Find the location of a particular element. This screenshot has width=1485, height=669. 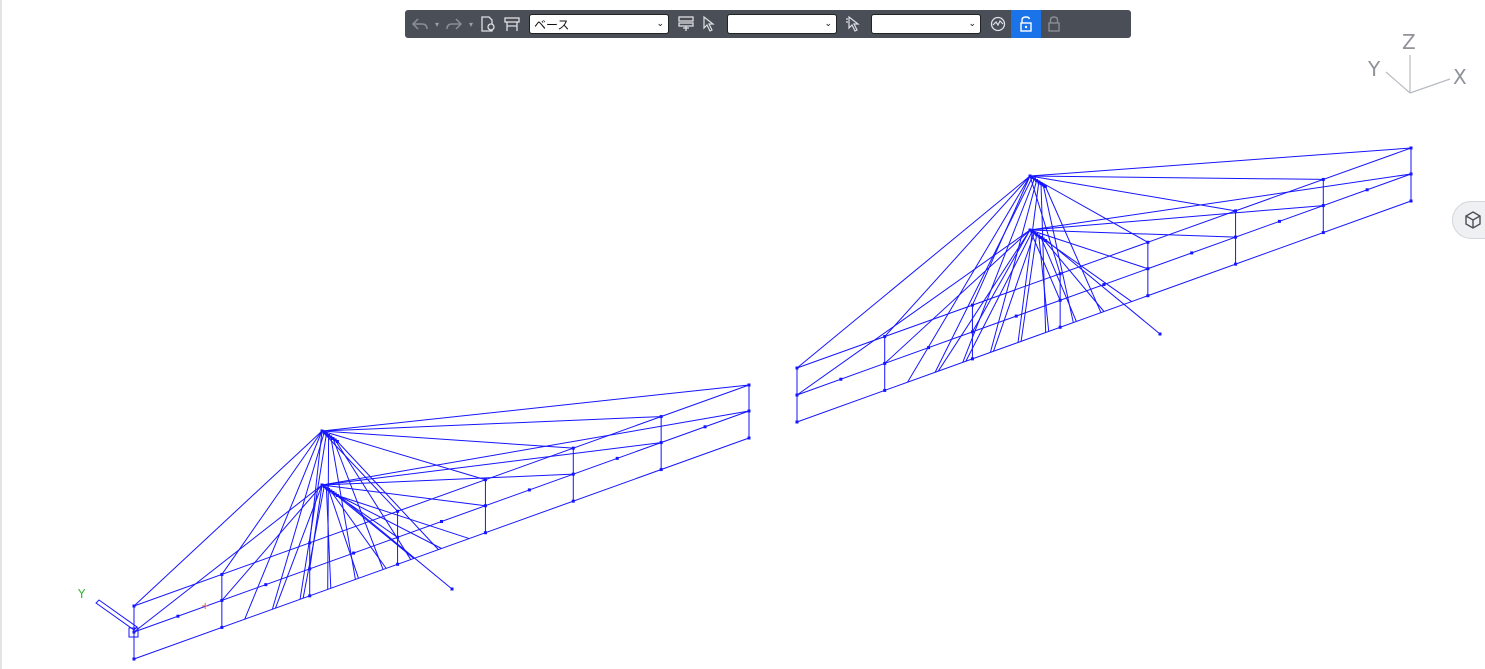

document-gear-icon is located at coordinates (488, 24).